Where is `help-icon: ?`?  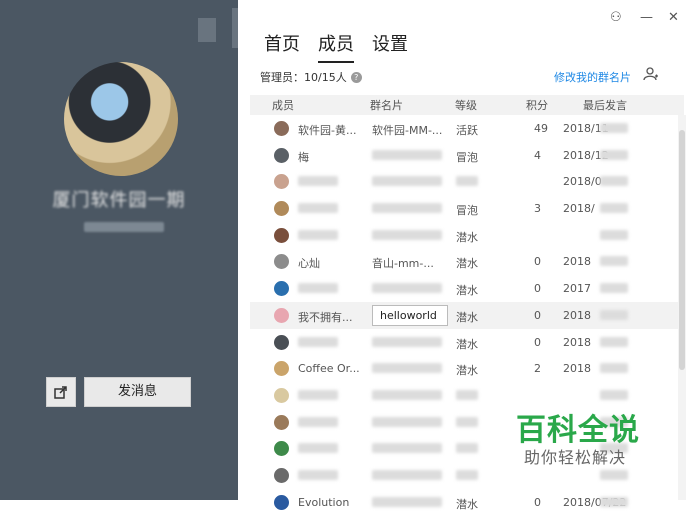 help-icon: ? is located at coordinates (356, 77).